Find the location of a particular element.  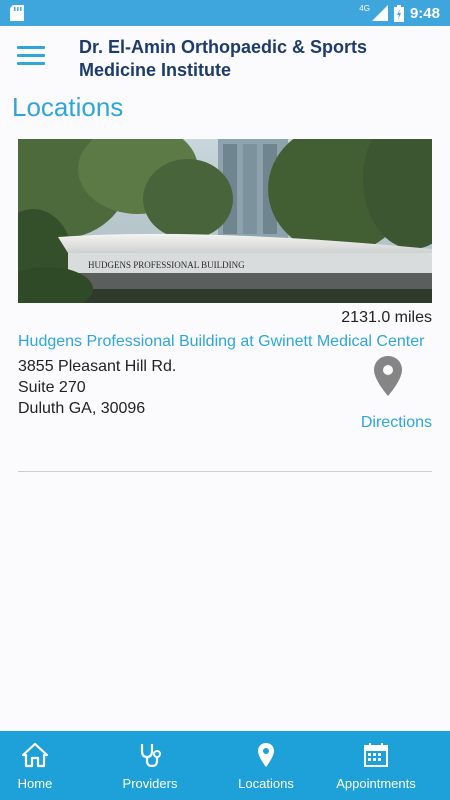

address-line-1: 3855 Pleasant Hill Rd. is located at coordinates (97, 366).